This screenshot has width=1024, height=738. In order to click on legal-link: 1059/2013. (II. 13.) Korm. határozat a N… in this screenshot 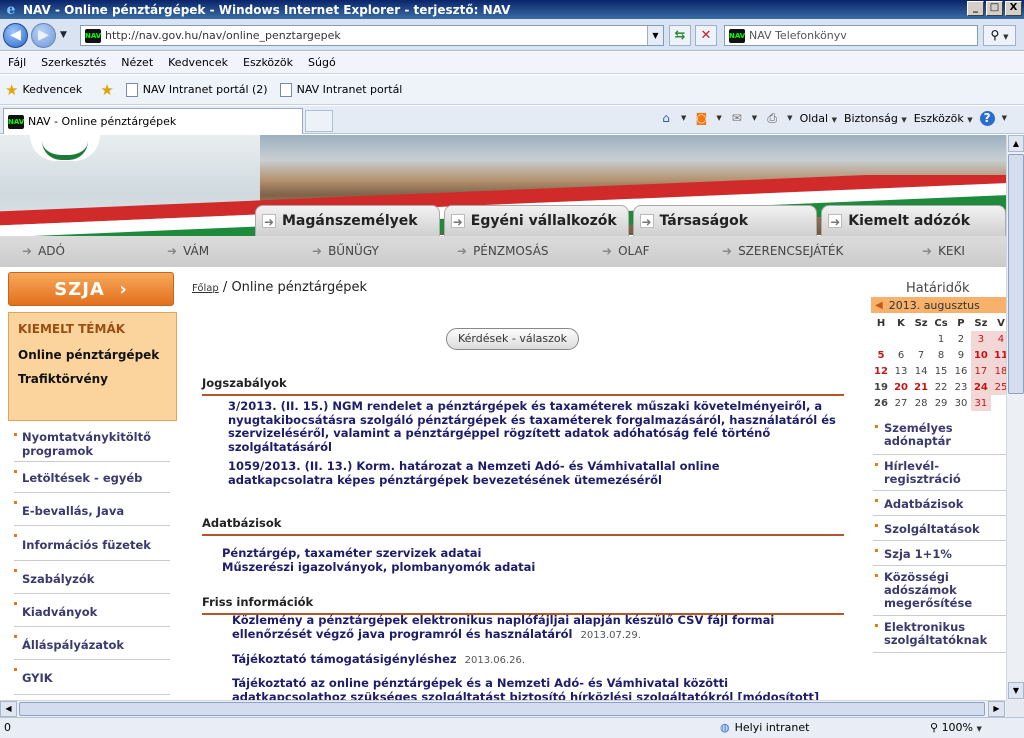, I will do `click(523, 473)`.